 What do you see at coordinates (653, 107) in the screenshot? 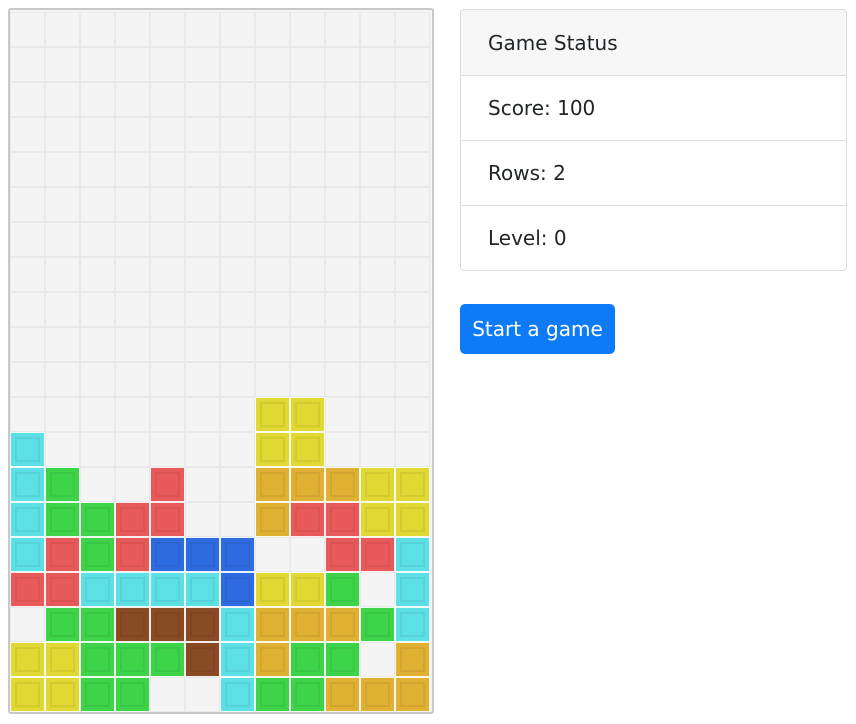
I see `score-value: Score: 100` at bounding box center [653, 107].